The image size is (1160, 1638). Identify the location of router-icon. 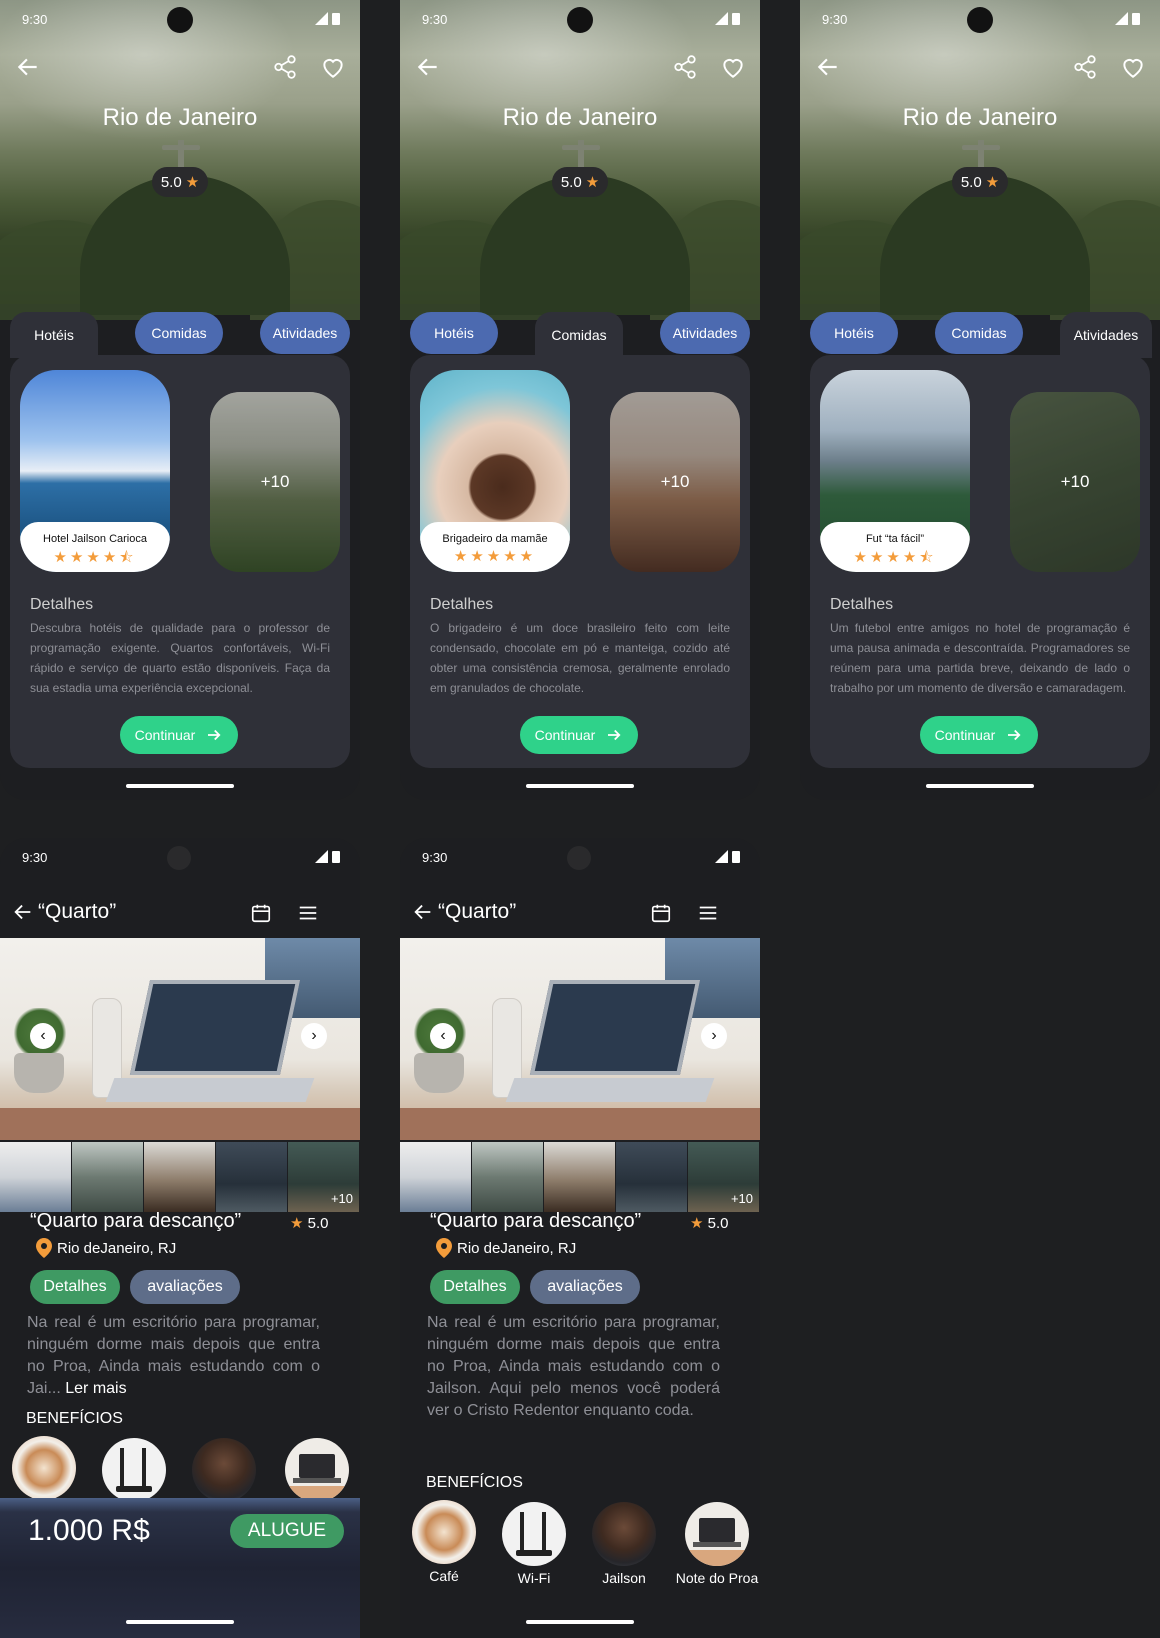
(134, 1470).